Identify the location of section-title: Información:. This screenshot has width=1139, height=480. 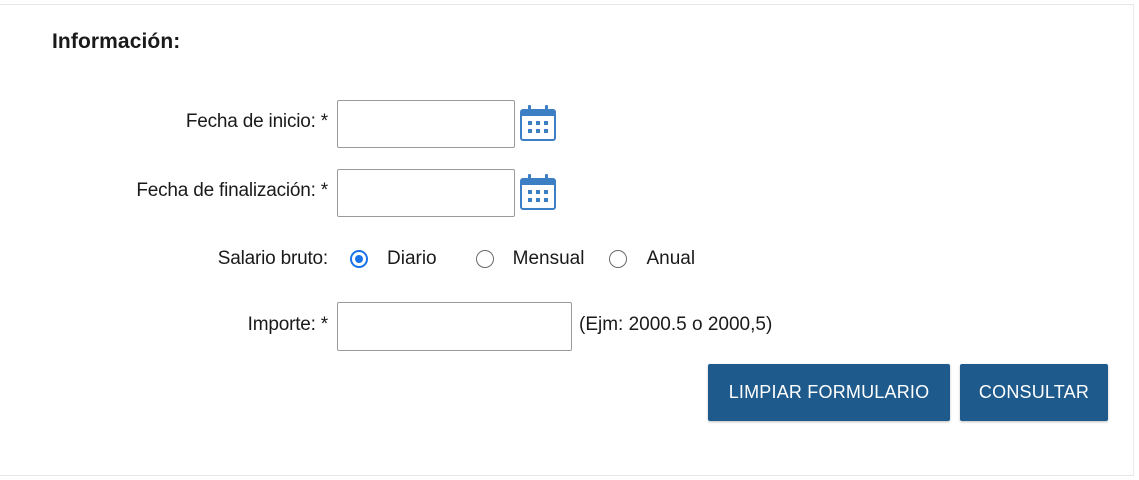
(116, 41).